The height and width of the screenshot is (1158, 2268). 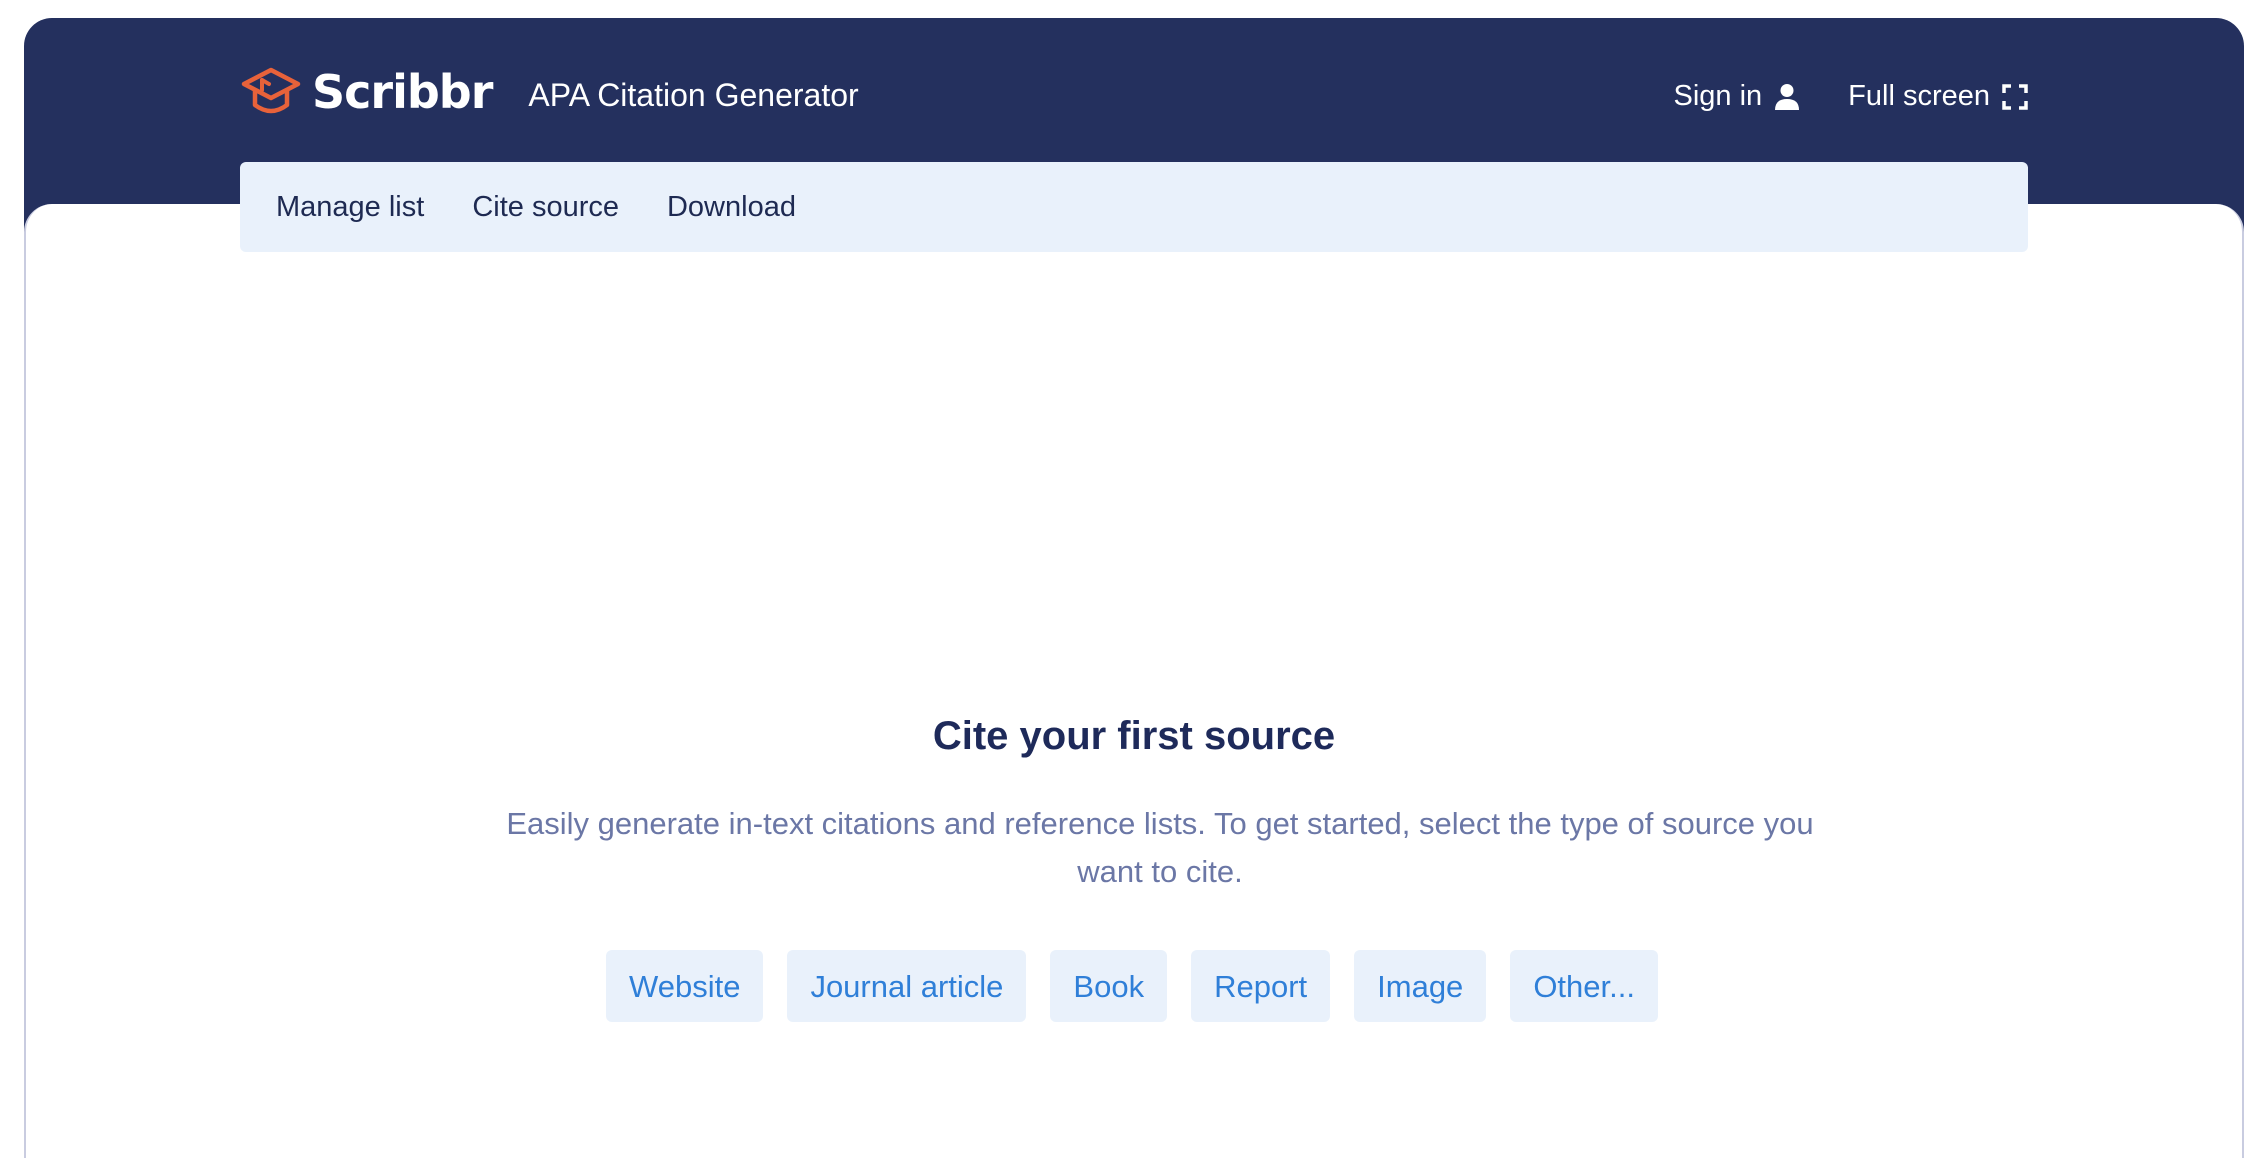 I want to click on sign-in-button: Sign in, so click(x=1737, y=96).